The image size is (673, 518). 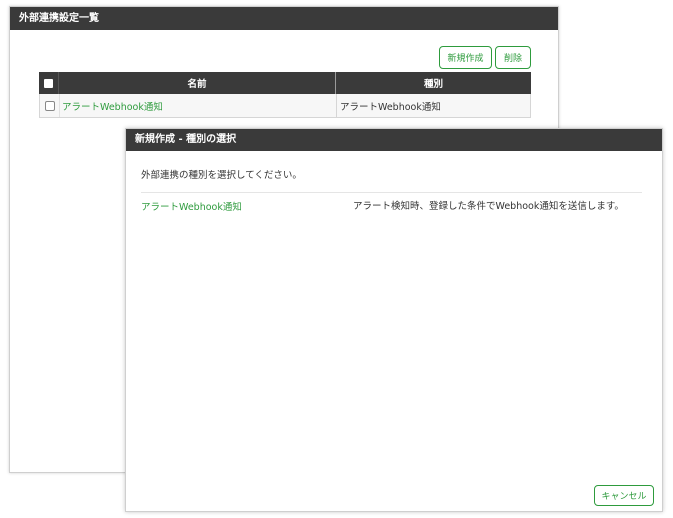 I want to click on dialog-title: 新規作成 - 種別の選択, so click(x=394, y=140).